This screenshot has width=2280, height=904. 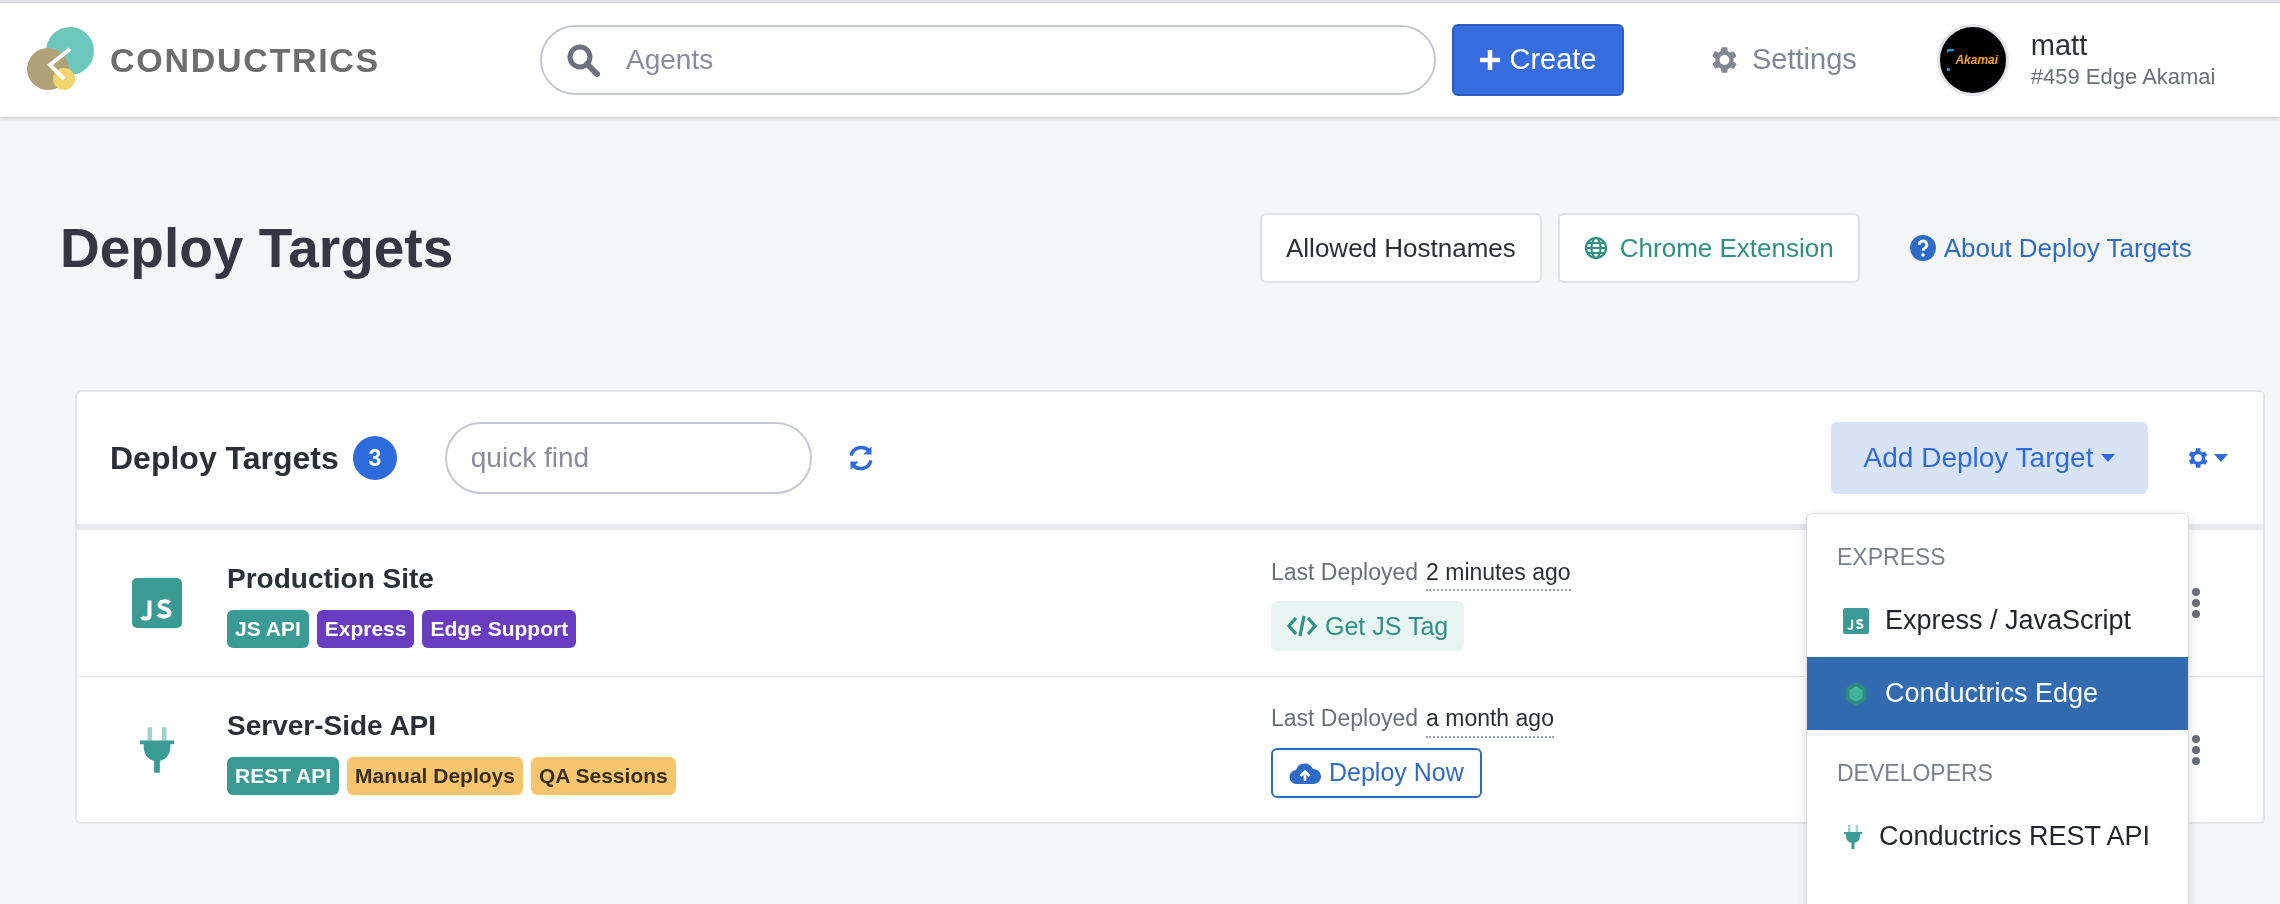 I want to click on tag: QA Sessions, so click(x=603, y=775).